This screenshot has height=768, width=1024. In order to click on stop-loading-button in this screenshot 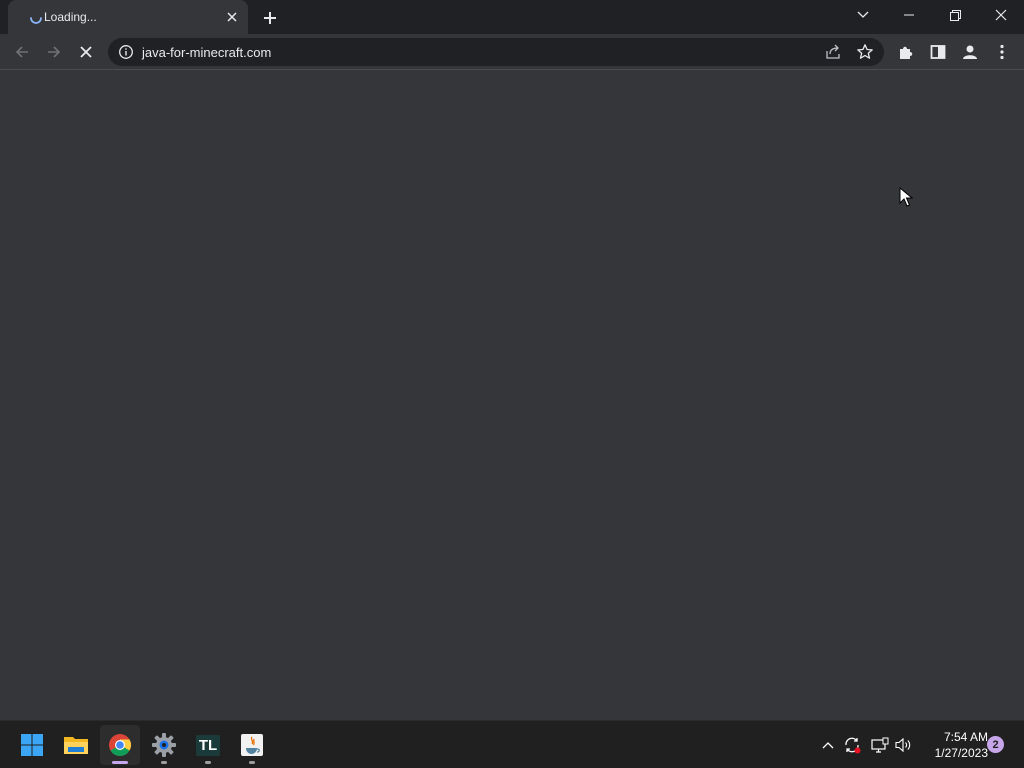, I will do `click(86, 52)`.